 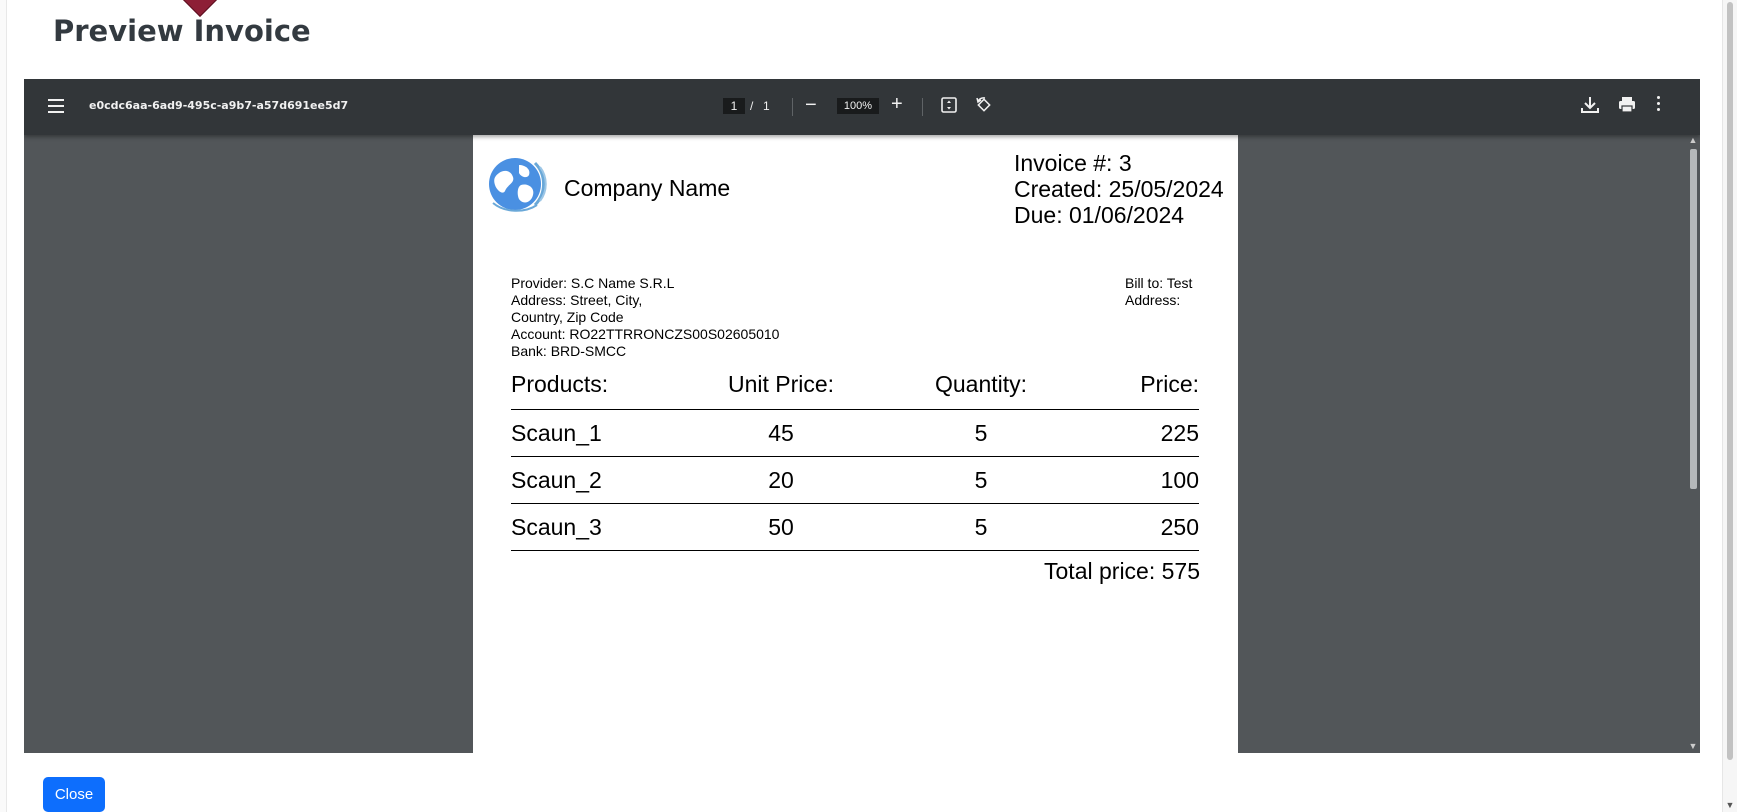 I want to click on viewer-scrollbar: ▲ ▼, so click(x=1693, y=444).